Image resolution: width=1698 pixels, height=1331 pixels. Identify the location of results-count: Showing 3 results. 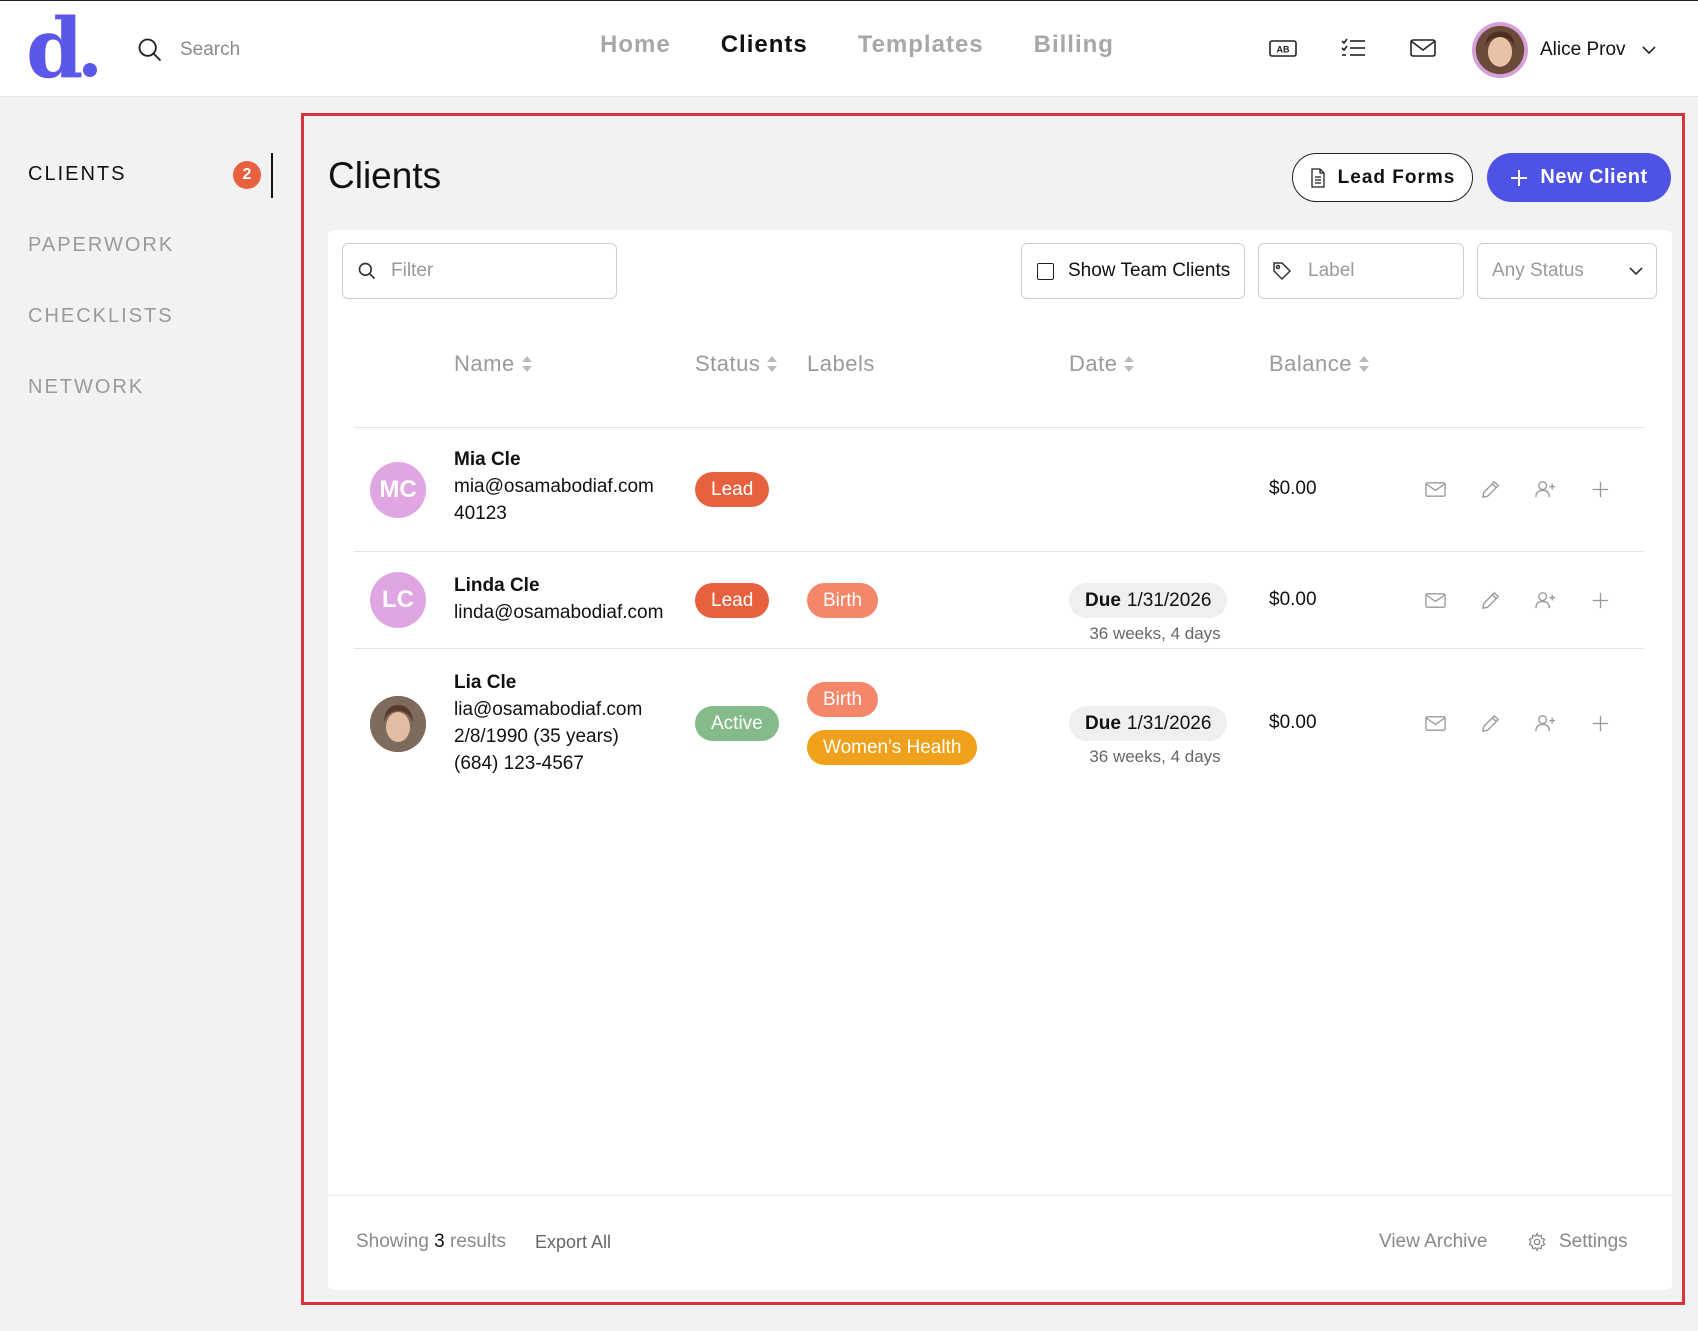
(431, 1241).